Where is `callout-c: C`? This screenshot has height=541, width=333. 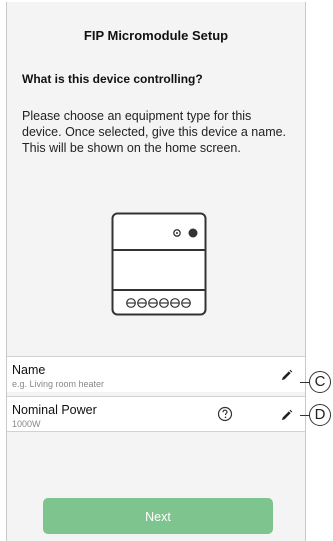
callout-c: C is located at coordinates (320, 382).